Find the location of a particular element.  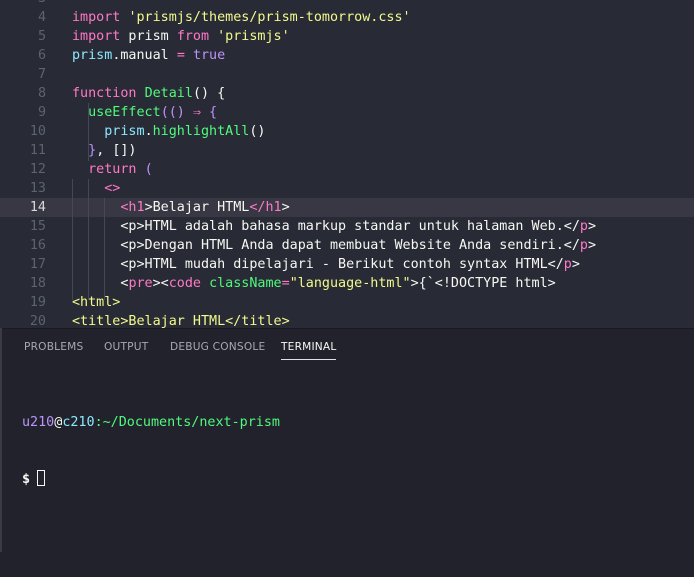

line-number: 12 is located at coordinates (23, 169).